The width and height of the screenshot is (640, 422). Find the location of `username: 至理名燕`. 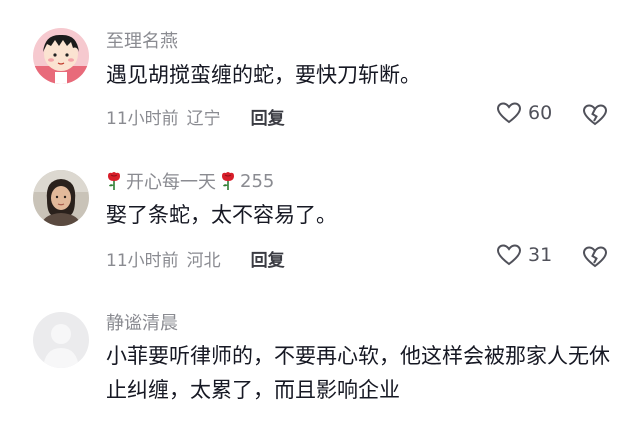

username: 至理名燕 is located at coordinates (142, 40).